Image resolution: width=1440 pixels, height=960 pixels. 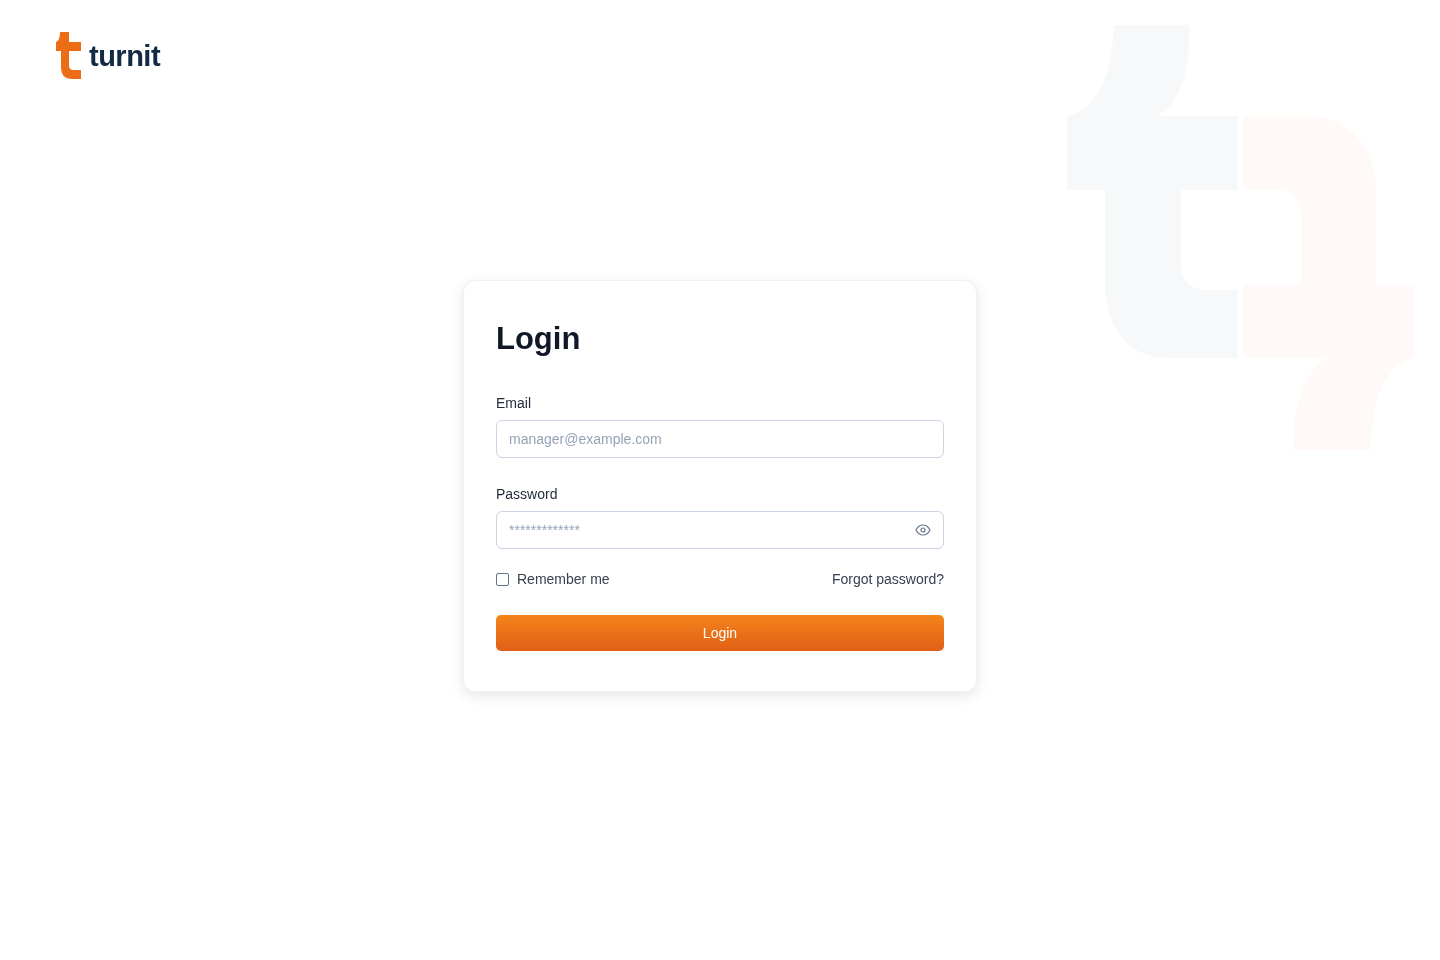 What do you see at coordinates (720, 439) in the screenshot?
I see `email-field: manager@example.com` at bounding box center [720, 439].